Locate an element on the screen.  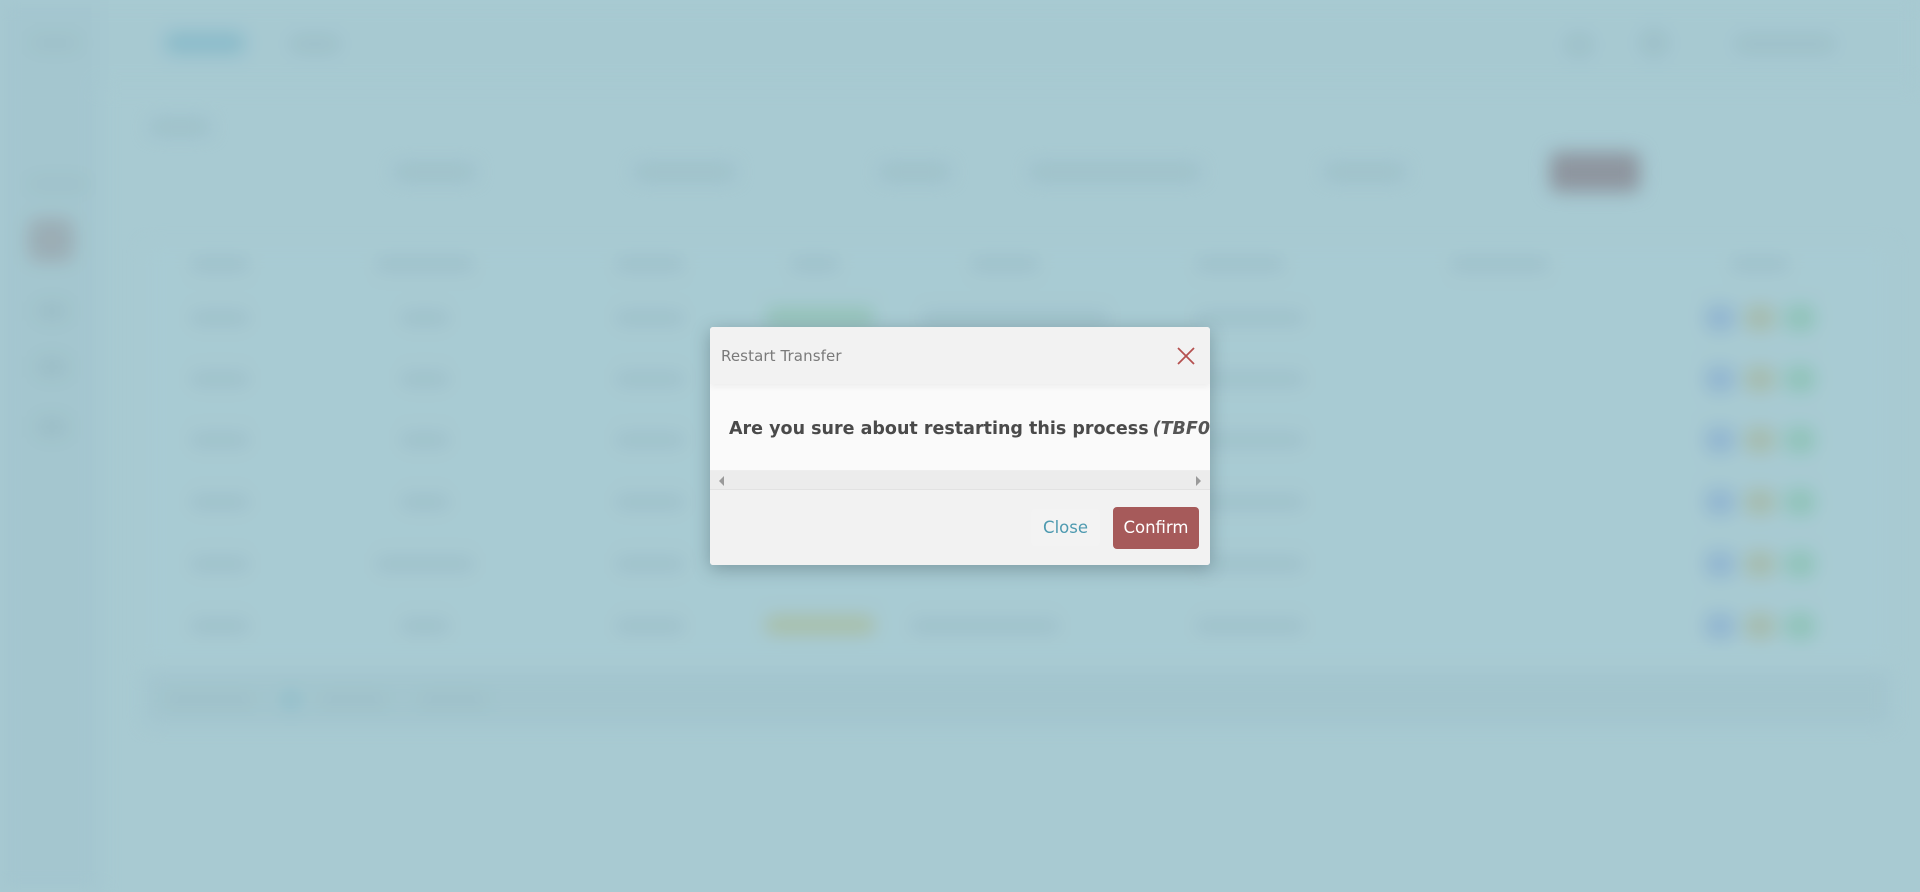
horizontal-scrollbar is located at coordinates (960, 480).